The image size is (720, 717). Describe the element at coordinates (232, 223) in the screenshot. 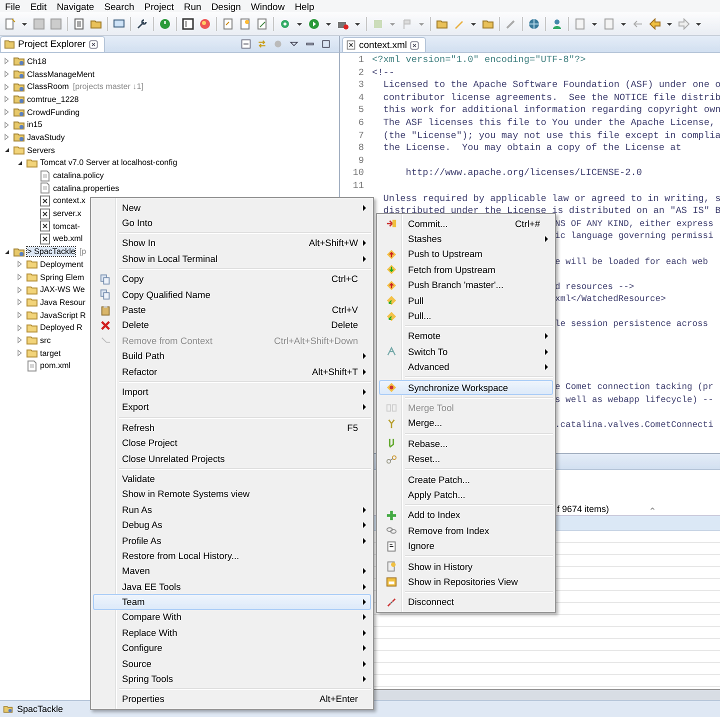

I see `menu-item: Go Into` at that location.